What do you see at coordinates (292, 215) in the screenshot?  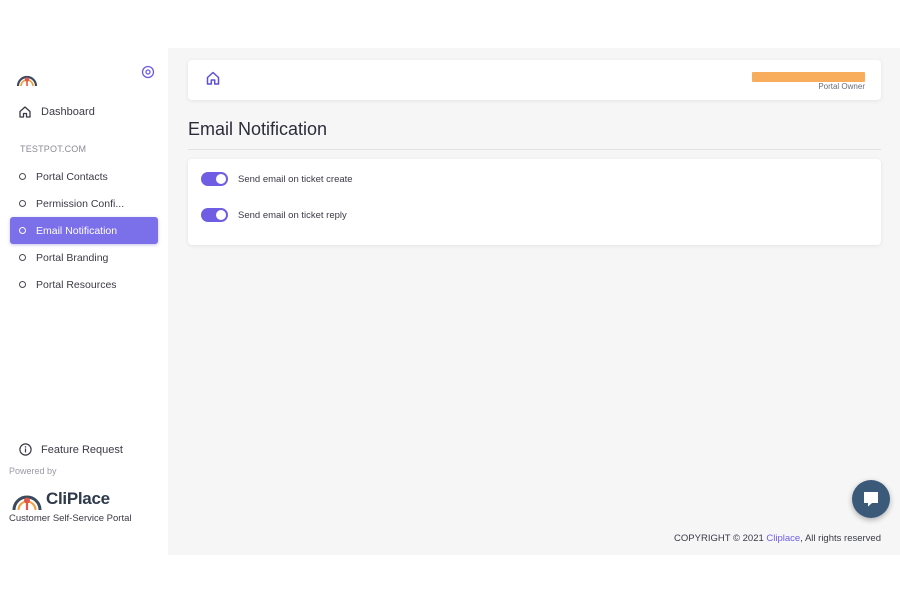 I see `setting-label: Send email on ticket reply` at bounding box center [292, 215].